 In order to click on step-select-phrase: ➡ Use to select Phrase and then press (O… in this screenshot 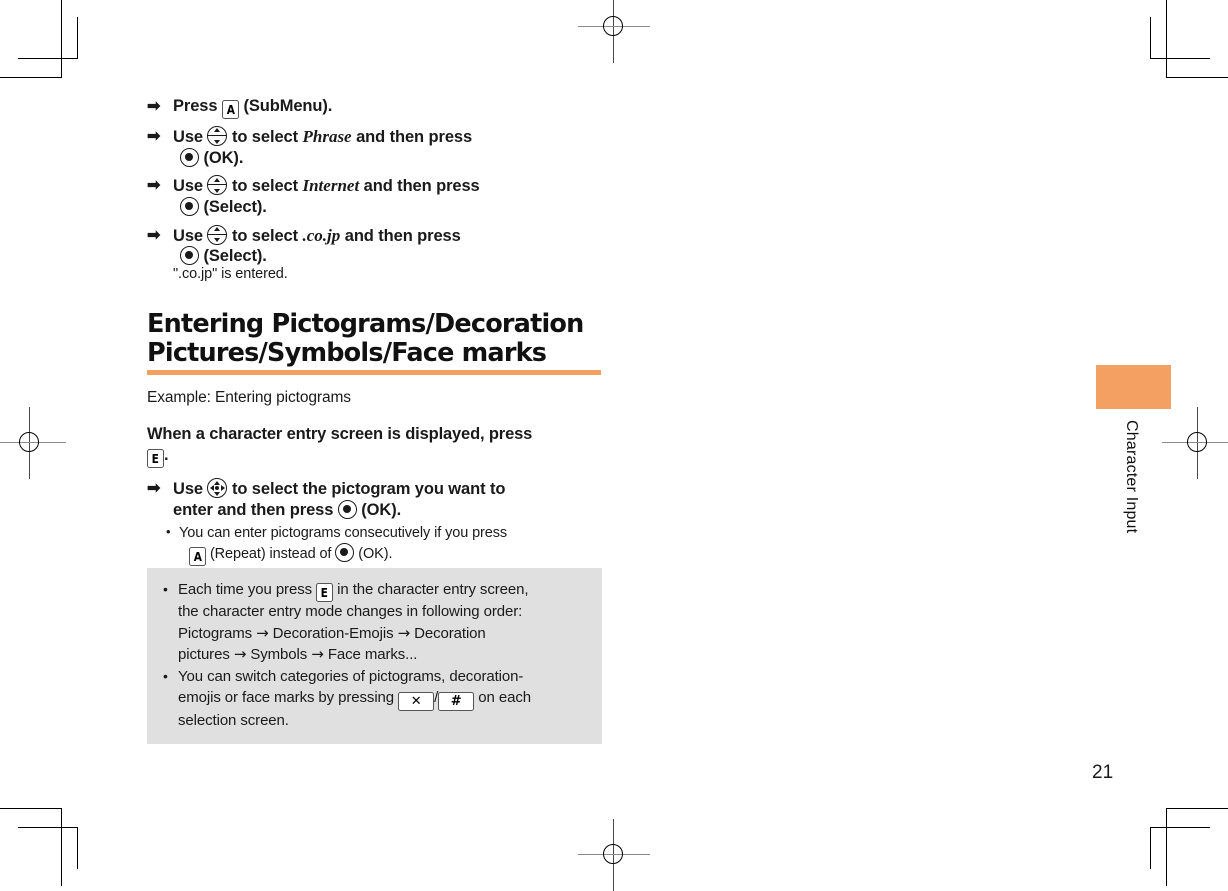, I will do `click(382, 147)`.